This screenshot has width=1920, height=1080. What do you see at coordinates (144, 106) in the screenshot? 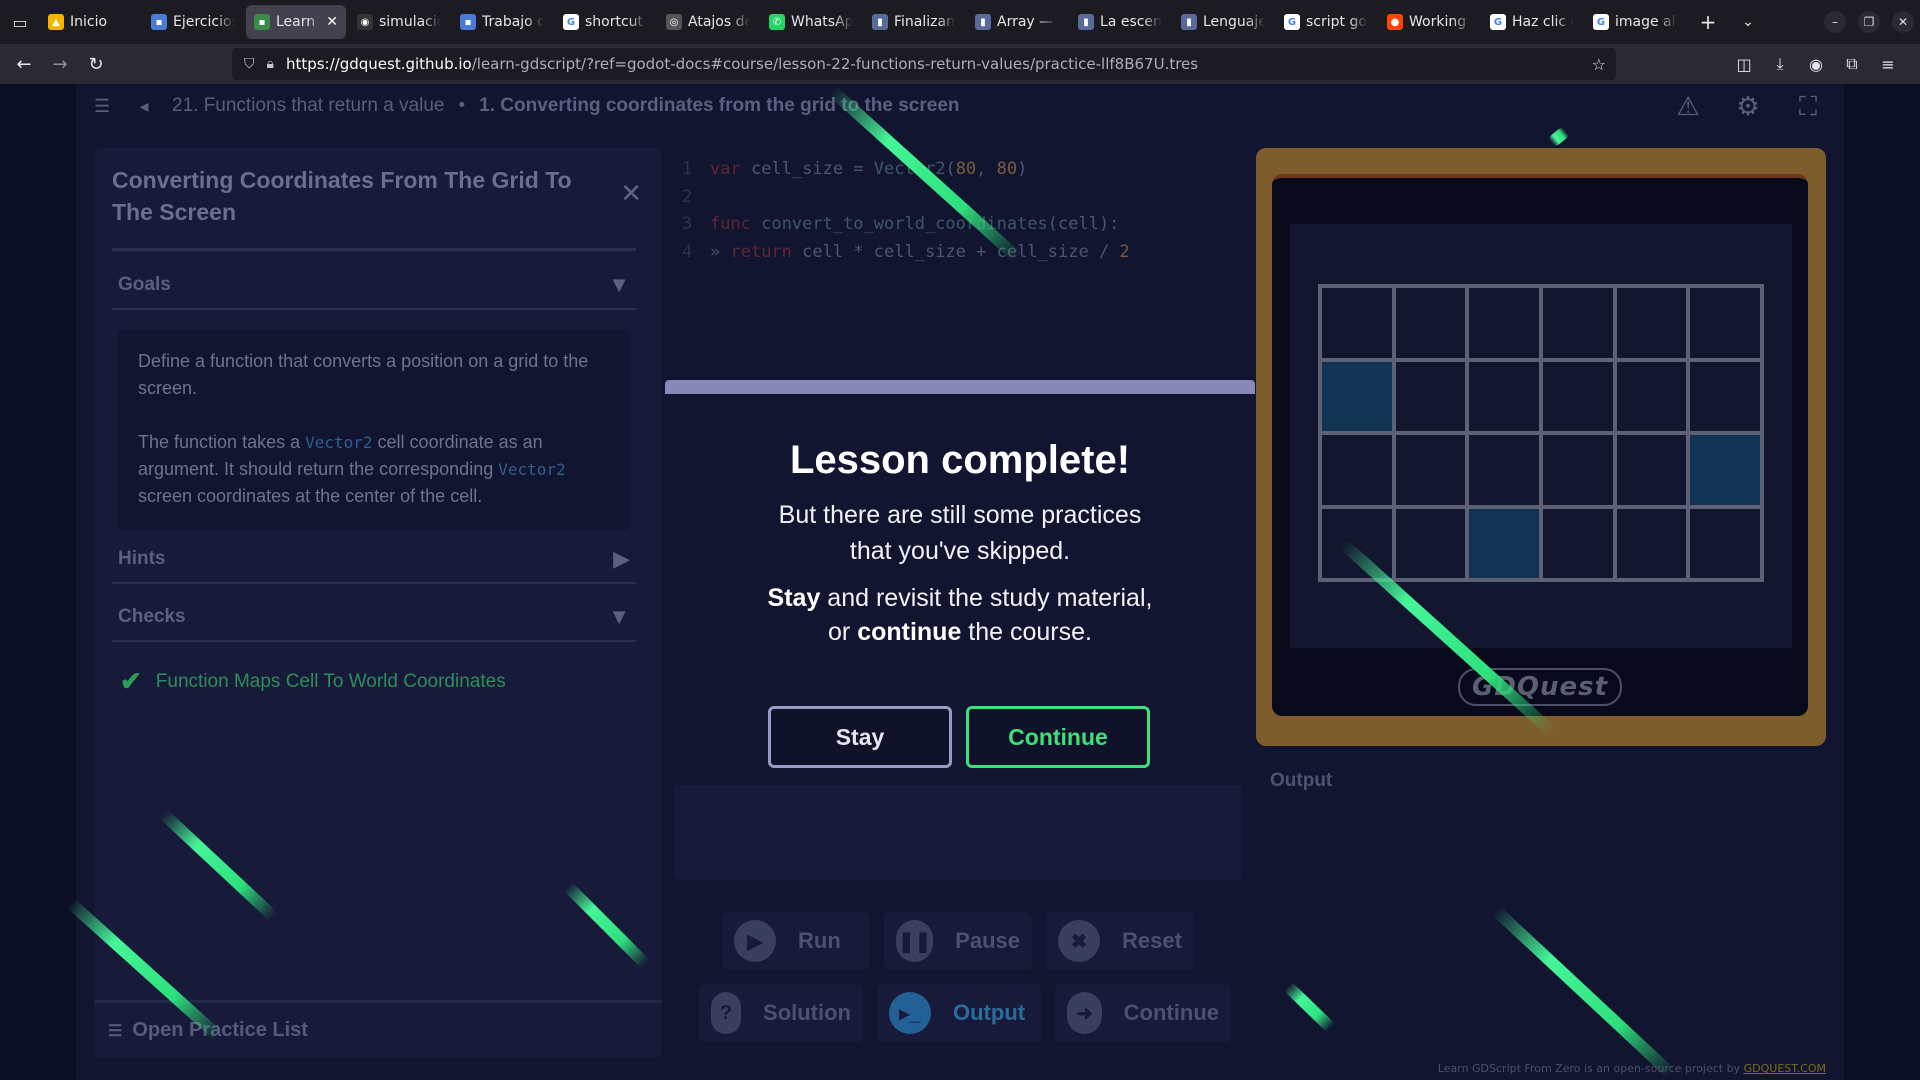
I see `back-icon: ◂` at bounding box center [144, 106].